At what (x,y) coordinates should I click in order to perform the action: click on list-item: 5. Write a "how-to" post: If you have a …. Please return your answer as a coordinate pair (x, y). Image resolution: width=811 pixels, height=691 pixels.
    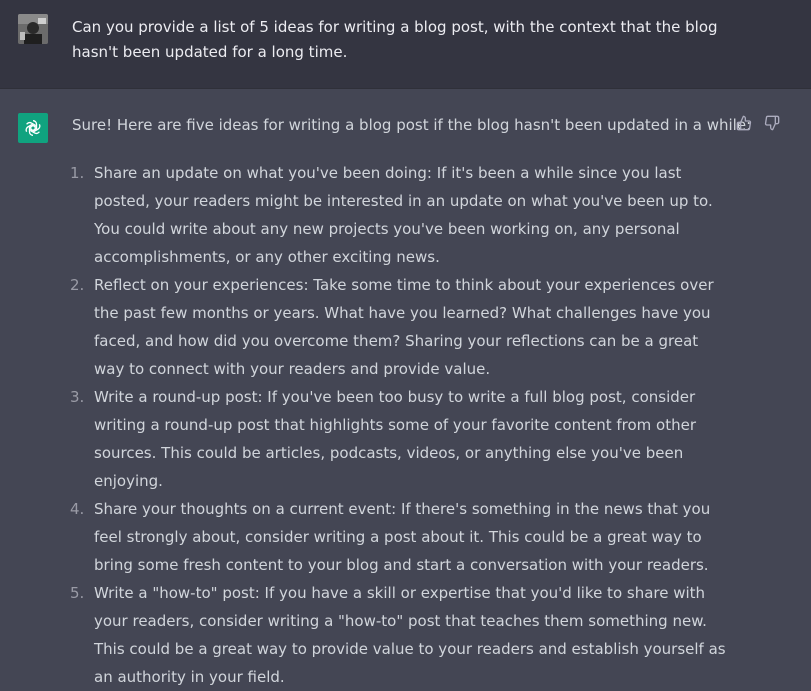
    Looking at the image, I should click on (398, 635).